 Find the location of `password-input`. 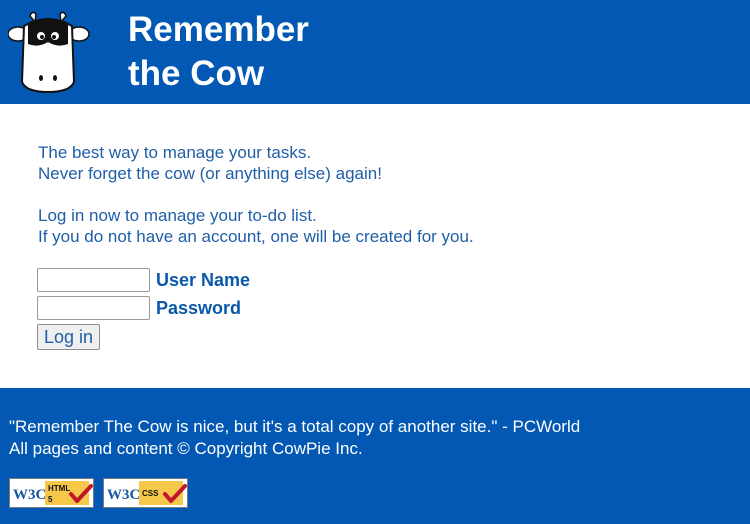

password-input is located at coordinates (93, 308).